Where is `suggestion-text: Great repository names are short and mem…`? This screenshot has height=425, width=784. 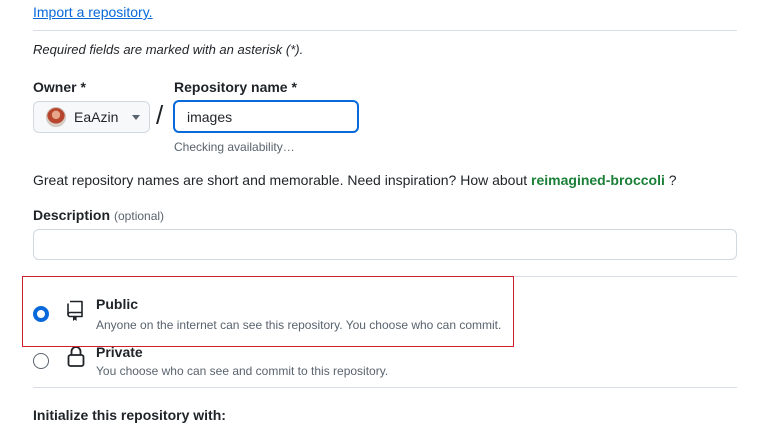 suggestion-text: Great repository names are short and mem… is located at coordinates (280, 180).